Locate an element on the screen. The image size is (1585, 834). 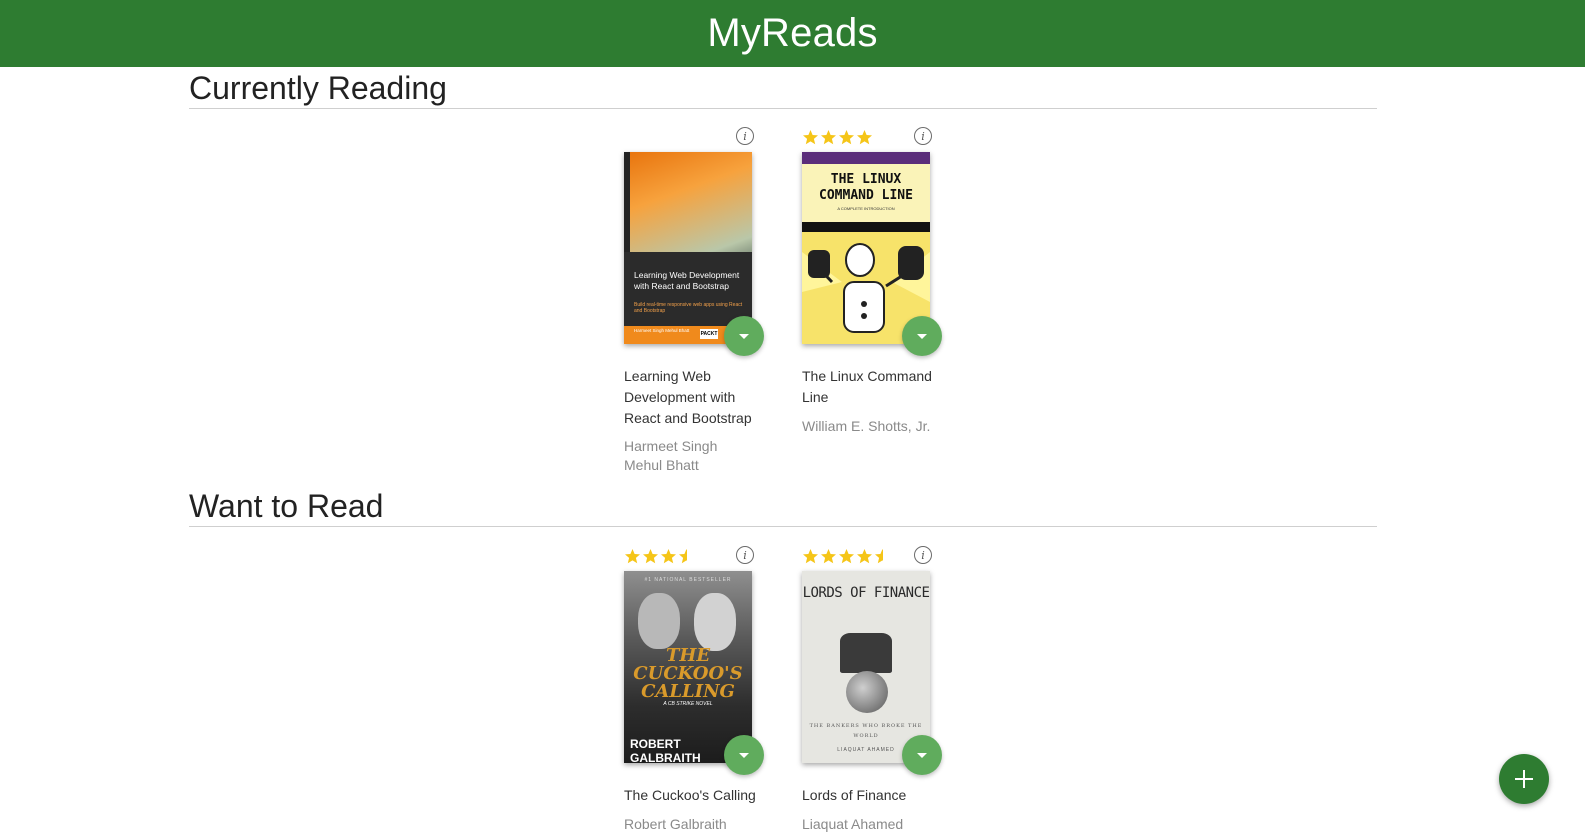
book-authors: Robert Galbraith is located at coordinates (694, 824).